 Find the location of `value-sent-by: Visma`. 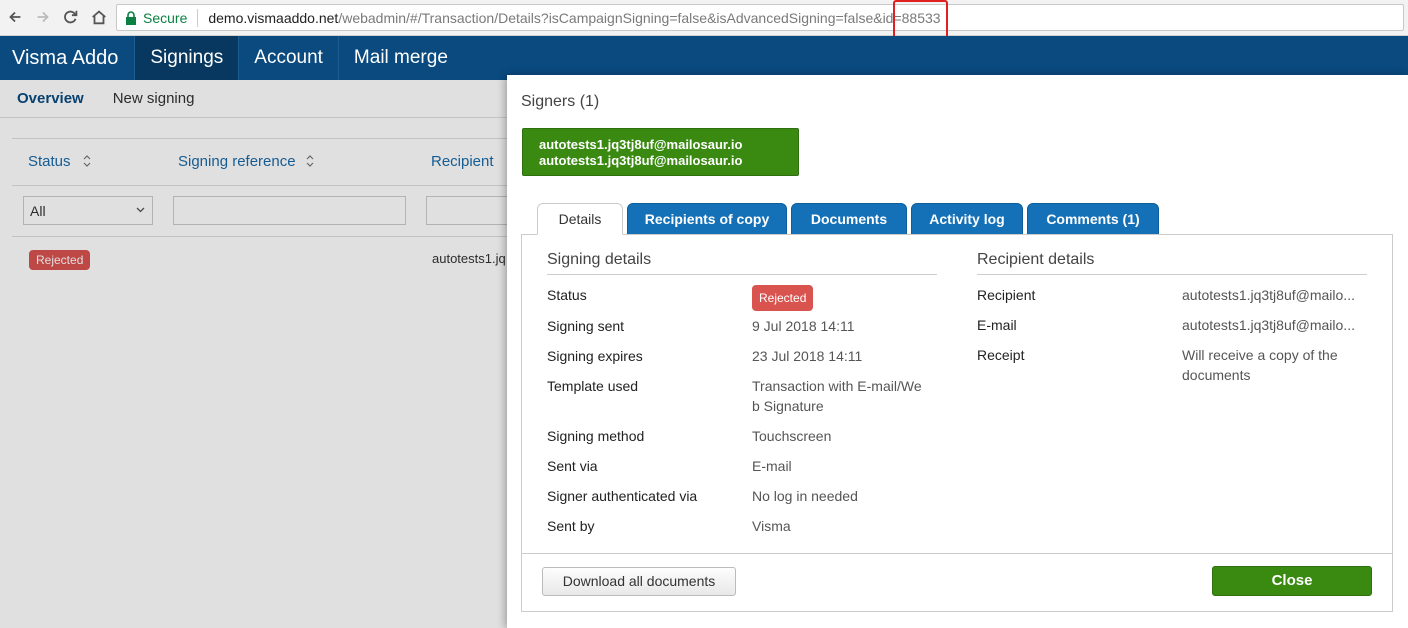

value-sent-by: Visma is located at coordinates (771, 526).